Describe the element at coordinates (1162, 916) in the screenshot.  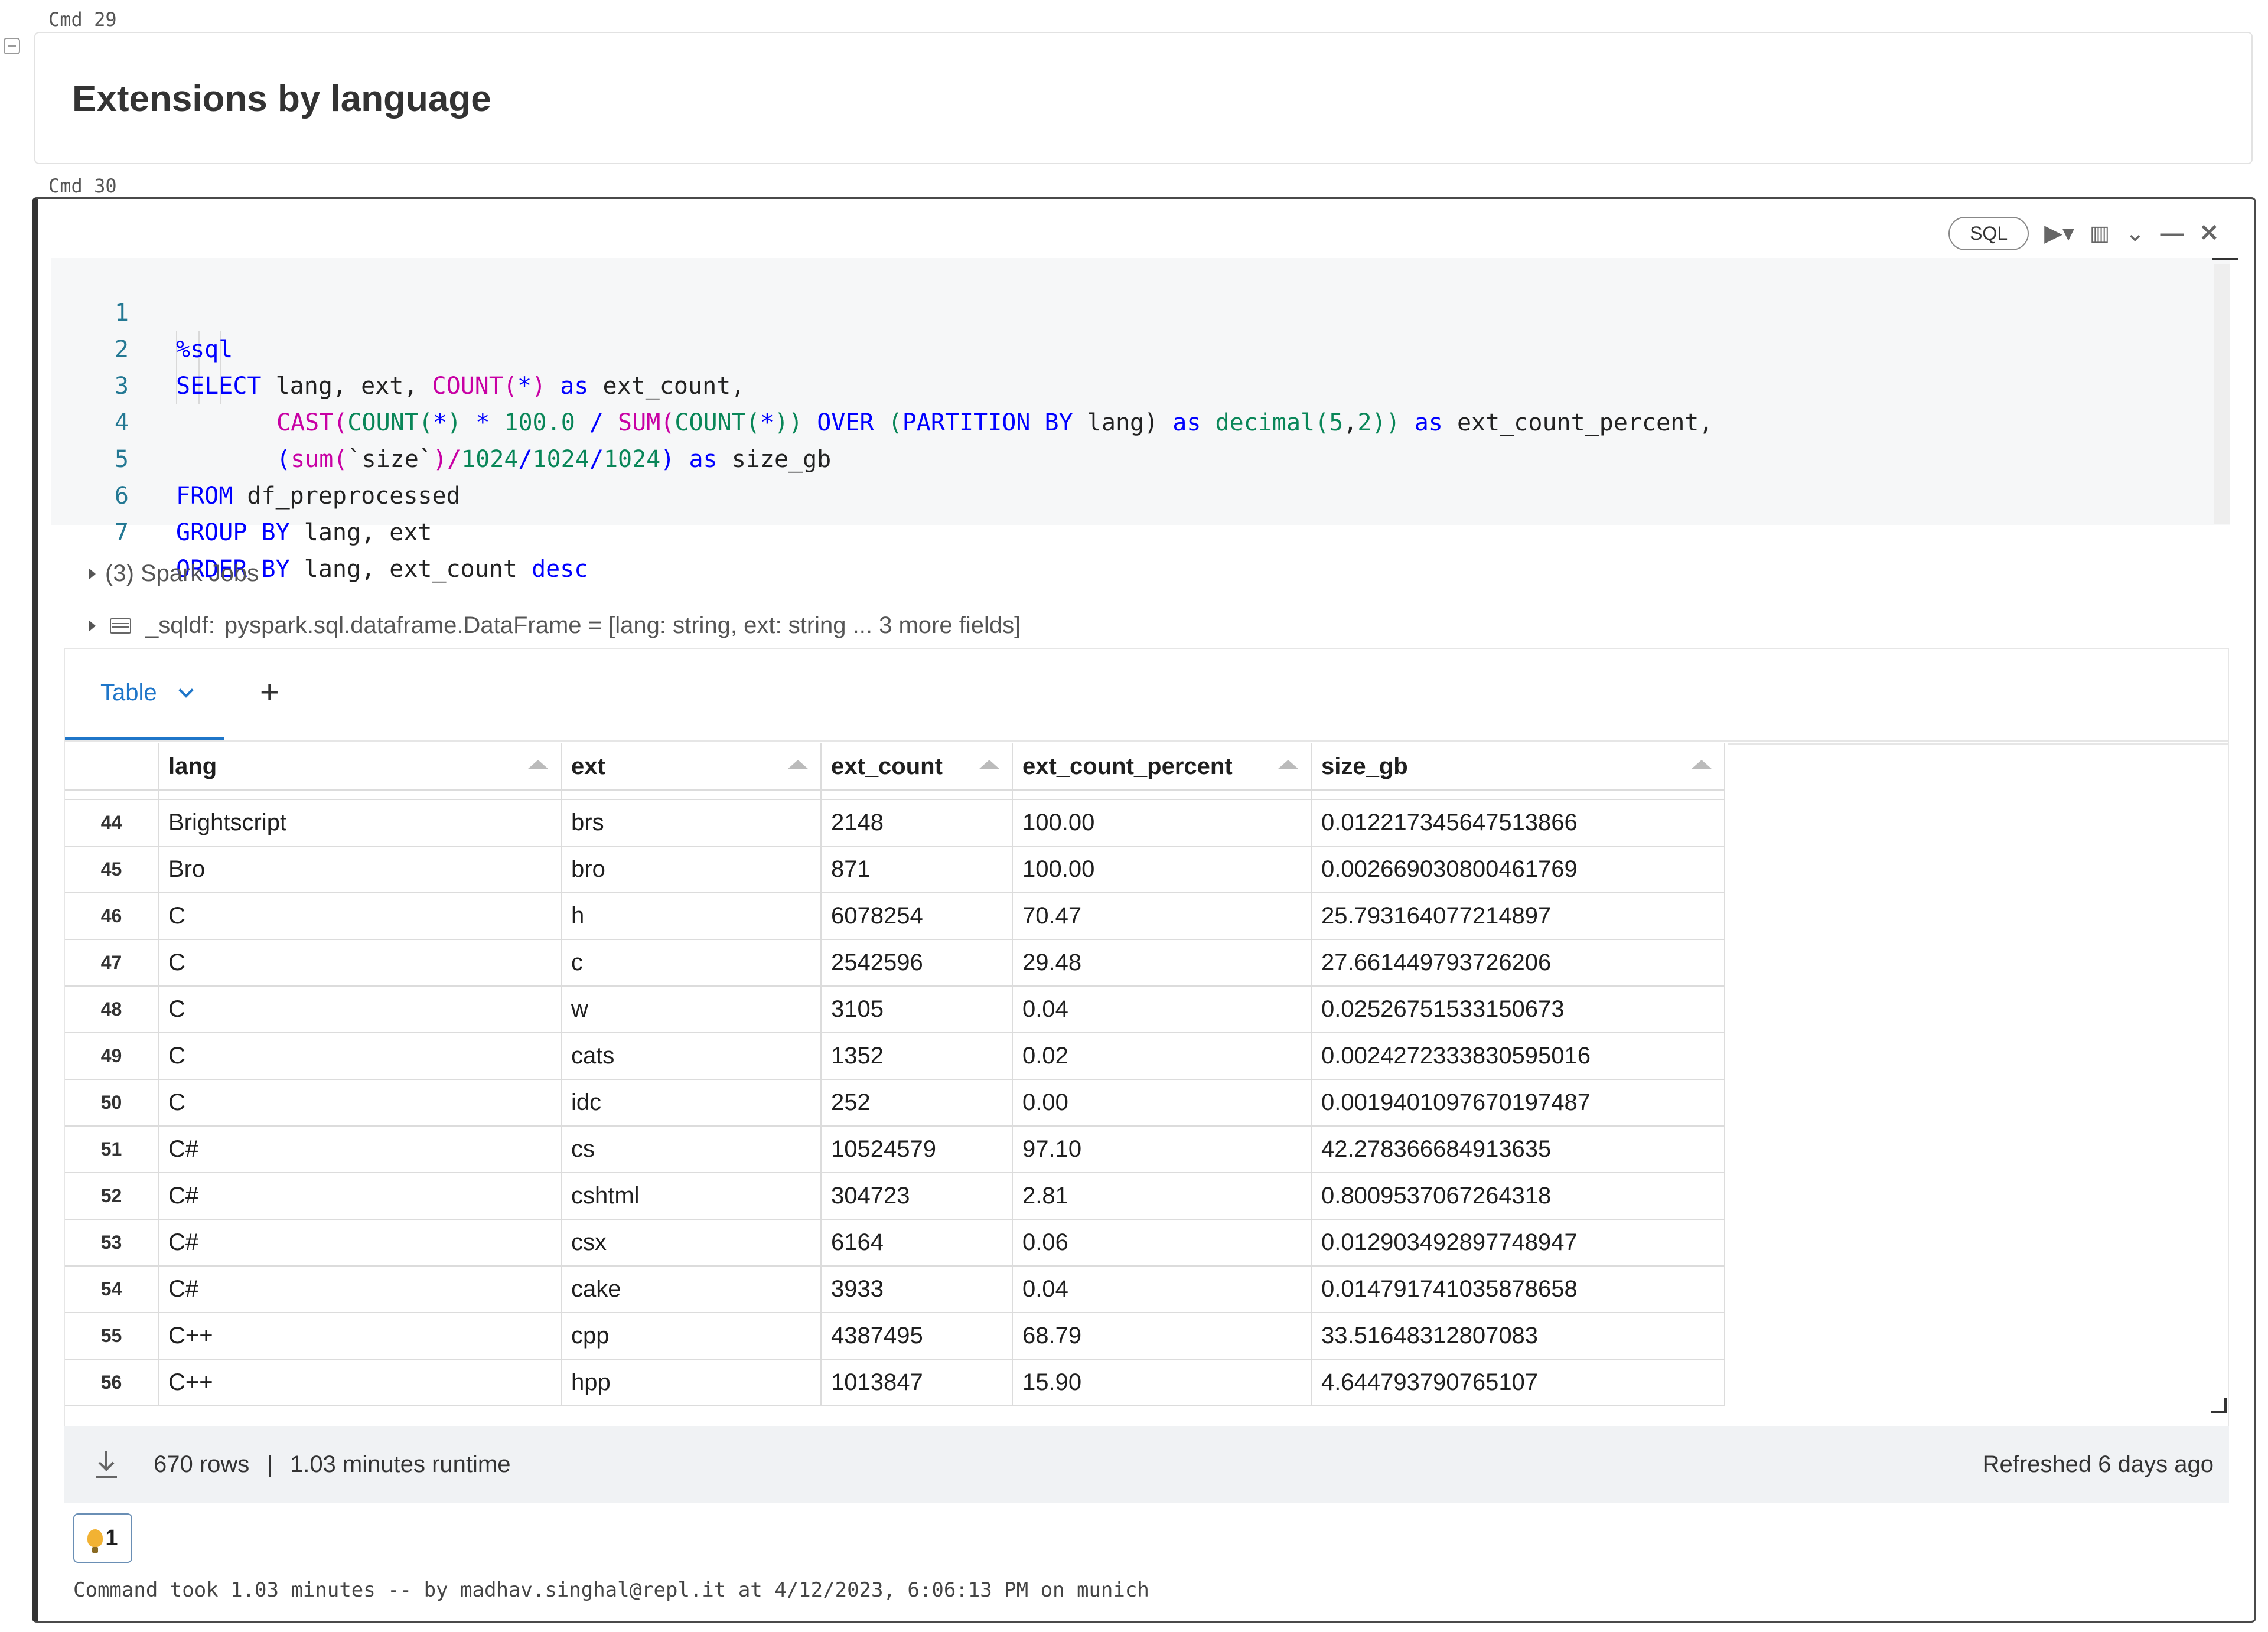
I see `ext-count-percent-cell: 70.47` at that location.